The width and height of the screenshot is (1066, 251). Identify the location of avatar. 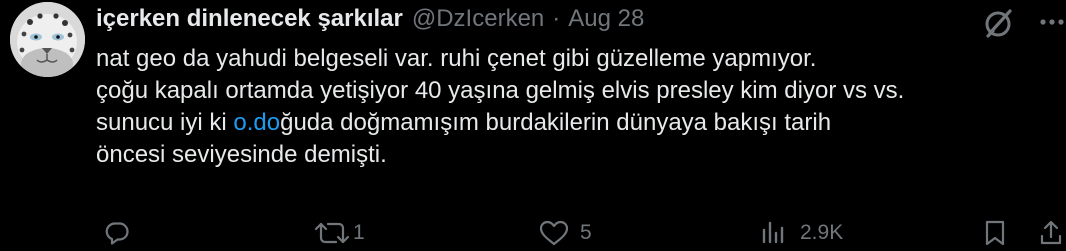
(47, 39).